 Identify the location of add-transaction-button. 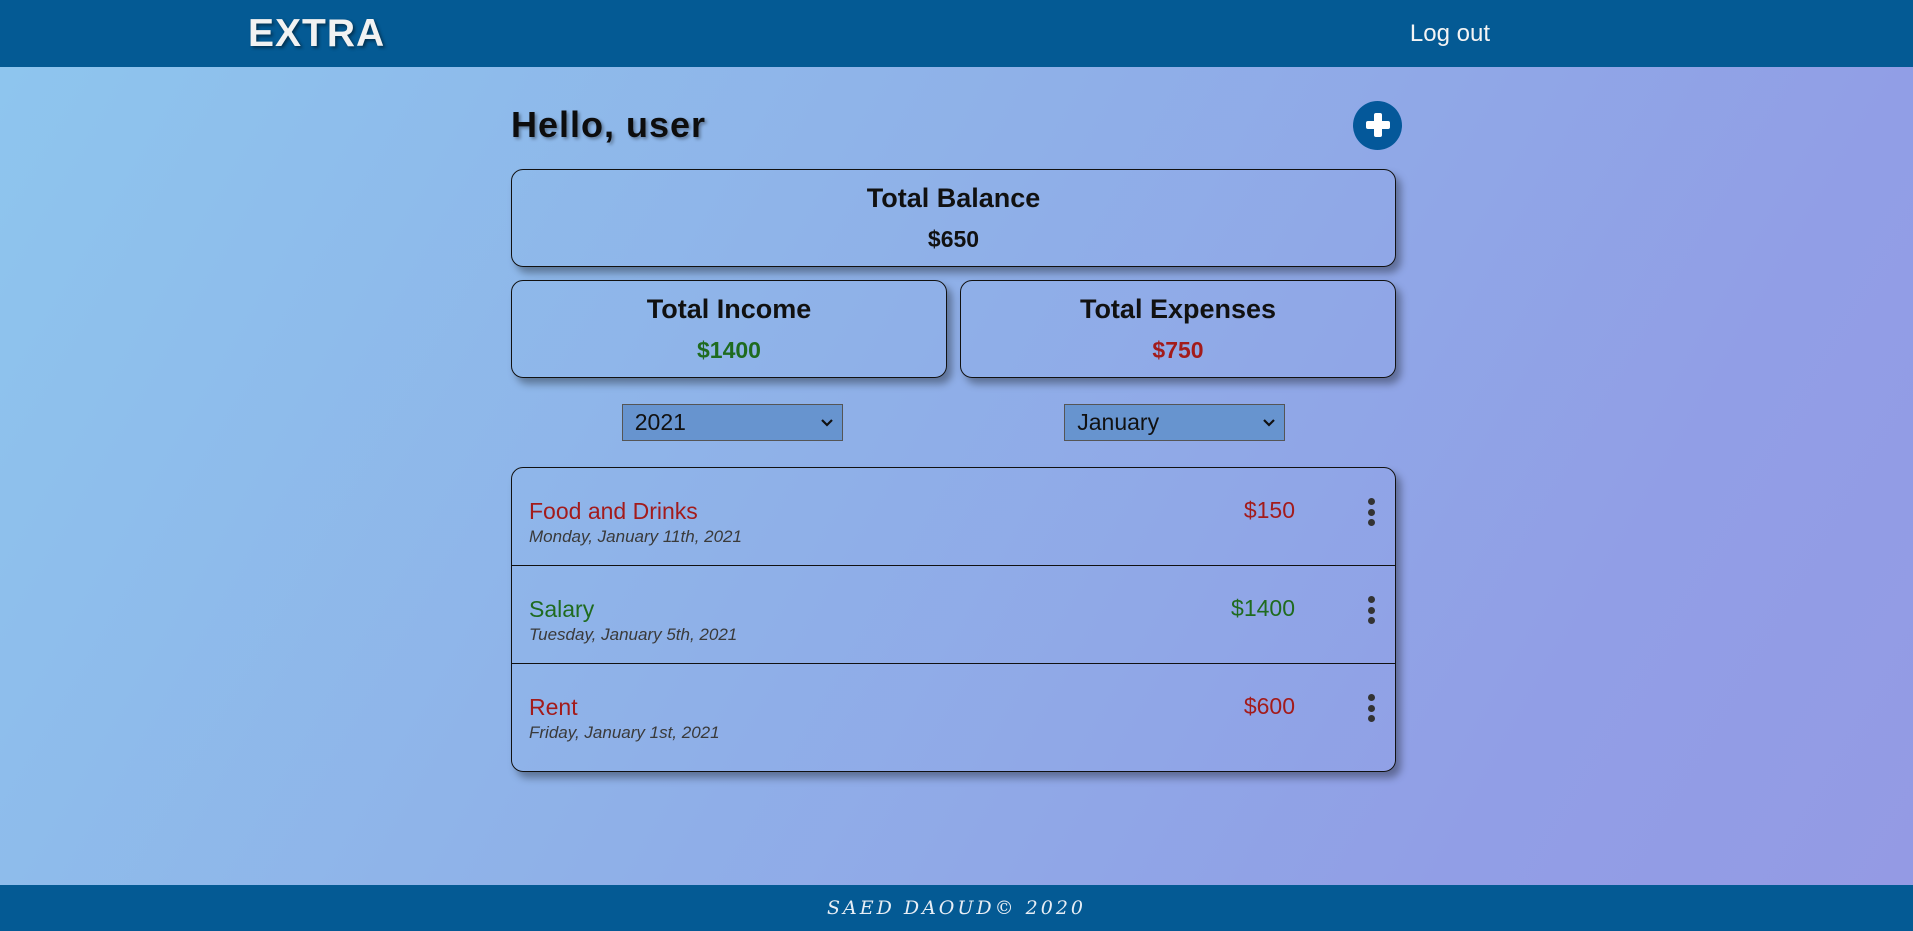
(1377, 125).